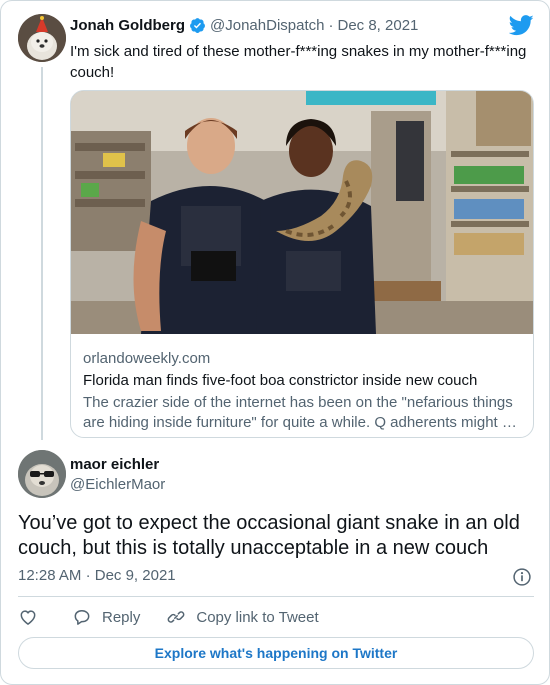 The height and width of the screenshot is (685, 550). I want to click on tweet-time: 12:28 AM, so click(49, 575).